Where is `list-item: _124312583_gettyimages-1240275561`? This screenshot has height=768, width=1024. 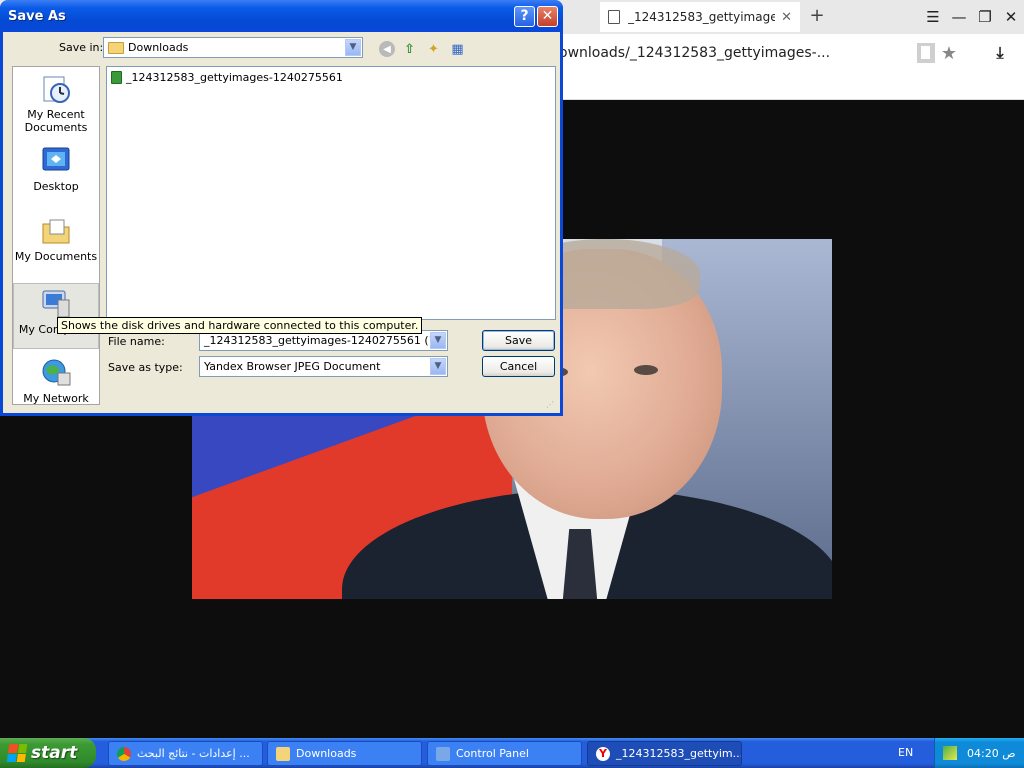
list-item: _124312583_gettyimages-1240275561 is located at coordinates (227, 77).